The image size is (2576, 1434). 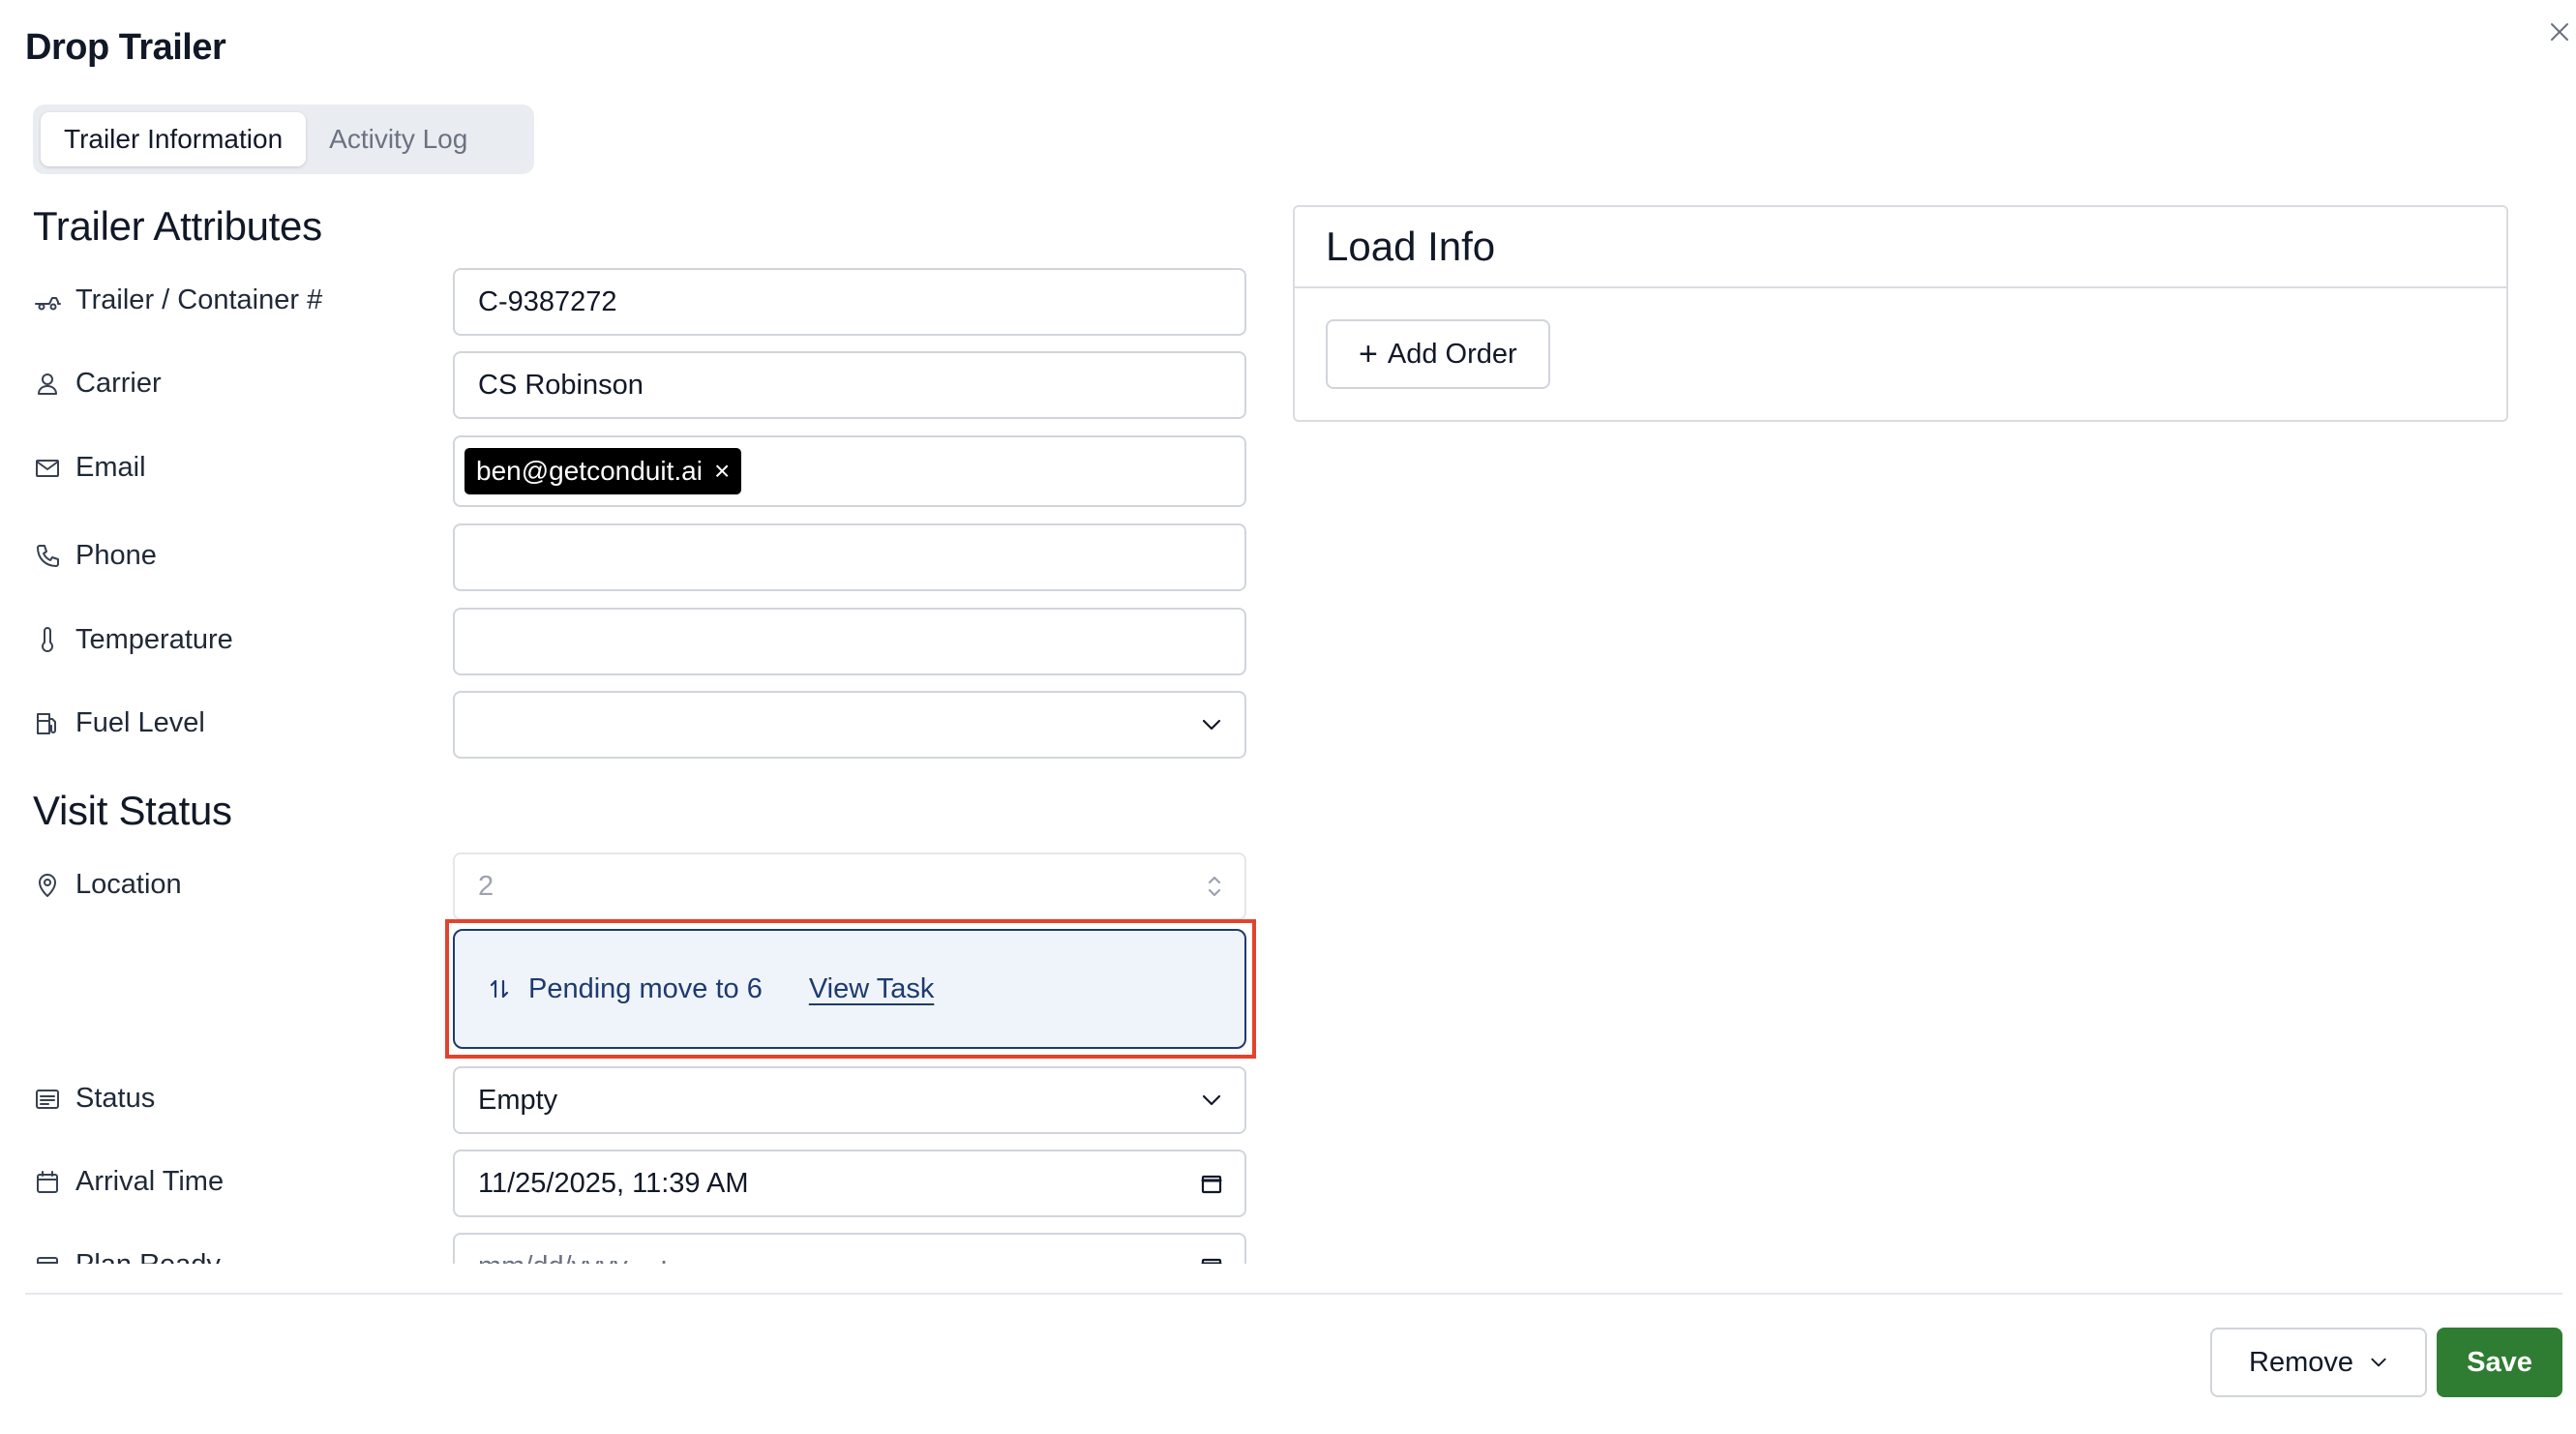 I want to click on plan-ready-label-text: Plan Ready, so click(x=148, y=1257).